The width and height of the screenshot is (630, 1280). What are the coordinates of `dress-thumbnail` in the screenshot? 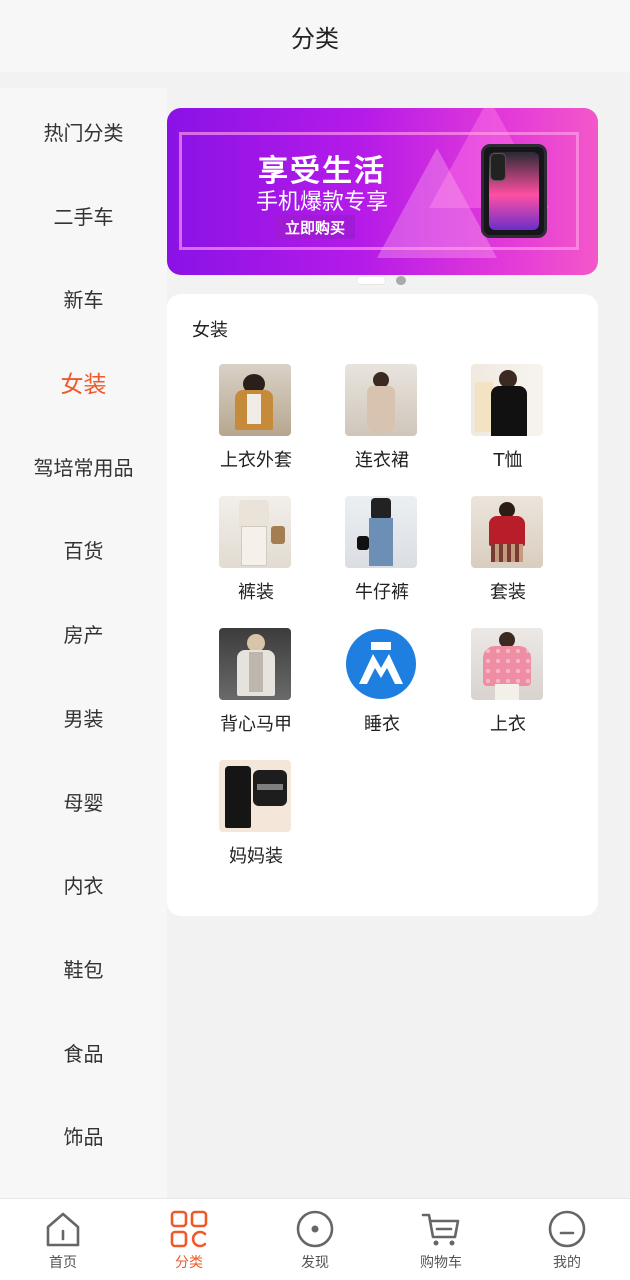 It's located at (381, 400).